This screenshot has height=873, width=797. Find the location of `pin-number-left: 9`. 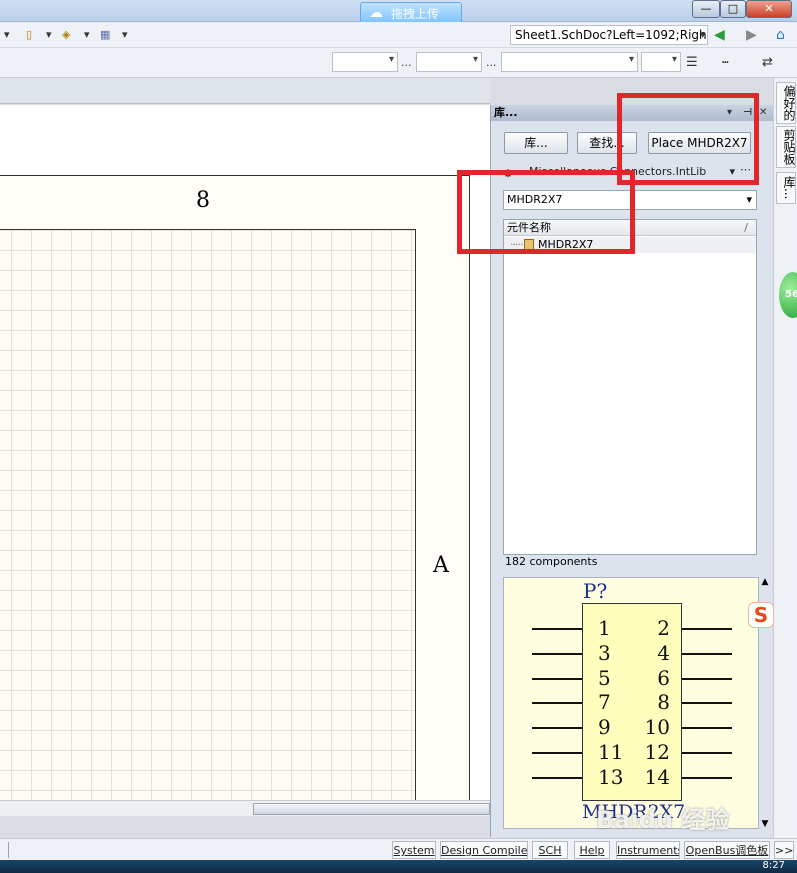

pin-number-left: 9 is located at coordinates (604, 727).